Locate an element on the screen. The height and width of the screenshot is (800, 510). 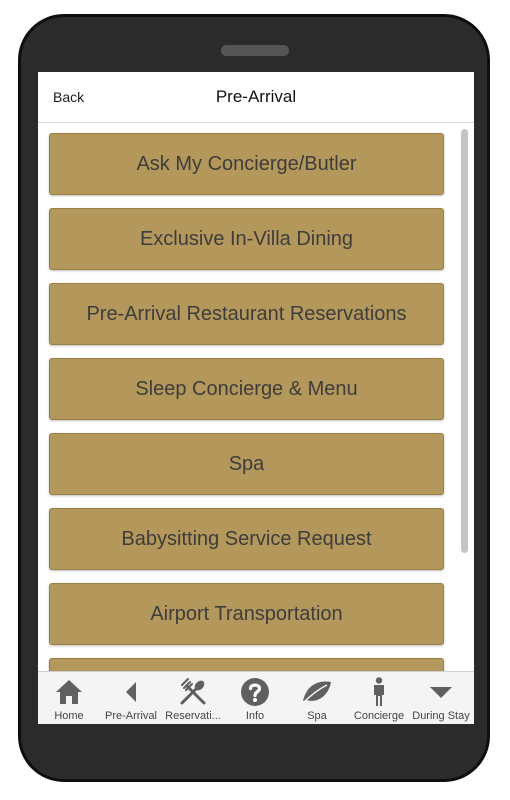
ask-concierge-button: Ask My Concierge/Butler is located at coordinates (246, 164).